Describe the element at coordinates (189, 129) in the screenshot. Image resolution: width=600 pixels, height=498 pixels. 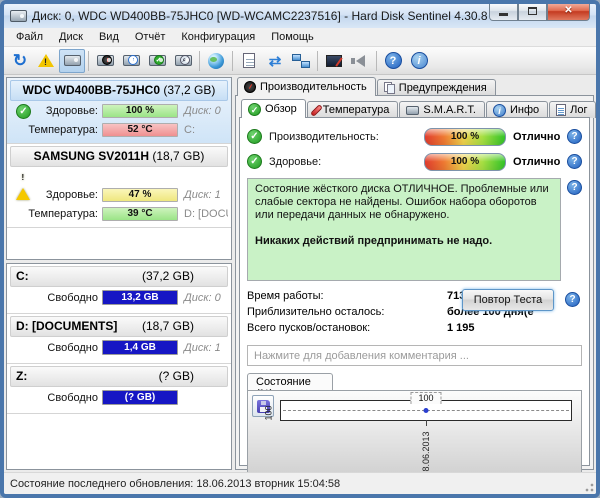
I see `drive-letter: C:` at that location.